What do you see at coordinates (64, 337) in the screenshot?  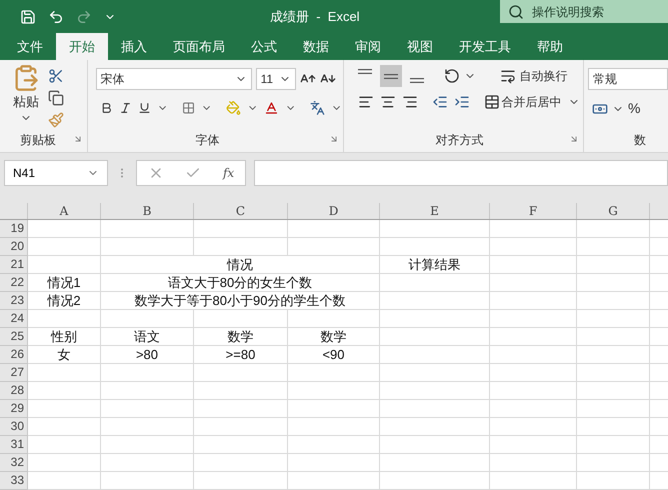 I see `table-cell: 性别` at bounding box center [64, 337].